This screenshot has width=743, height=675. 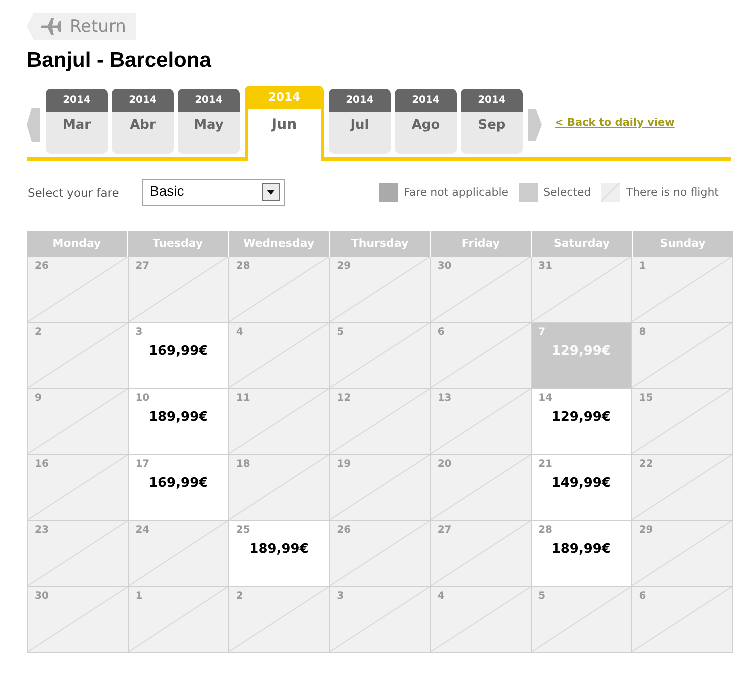 What do you see at coordinates (344, 399) in the screenshot?
I see `day-number: 12` at bounding box center [344, 399].